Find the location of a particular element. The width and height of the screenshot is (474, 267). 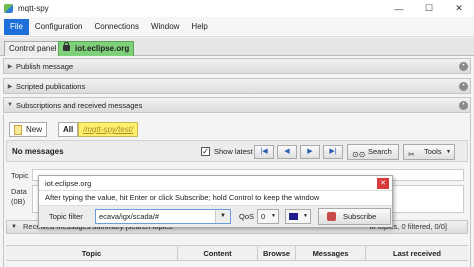

qos-label: QoS is located at coordinates (247, 216).